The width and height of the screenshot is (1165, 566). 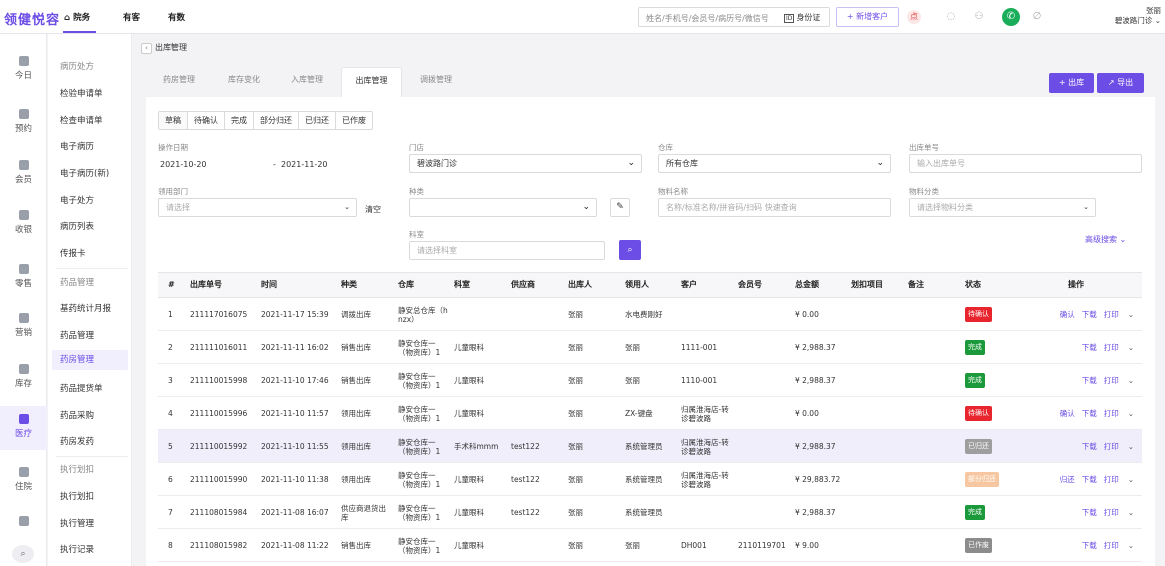 I want to click on nav-youke: 有客, so click(x=131, y=17).